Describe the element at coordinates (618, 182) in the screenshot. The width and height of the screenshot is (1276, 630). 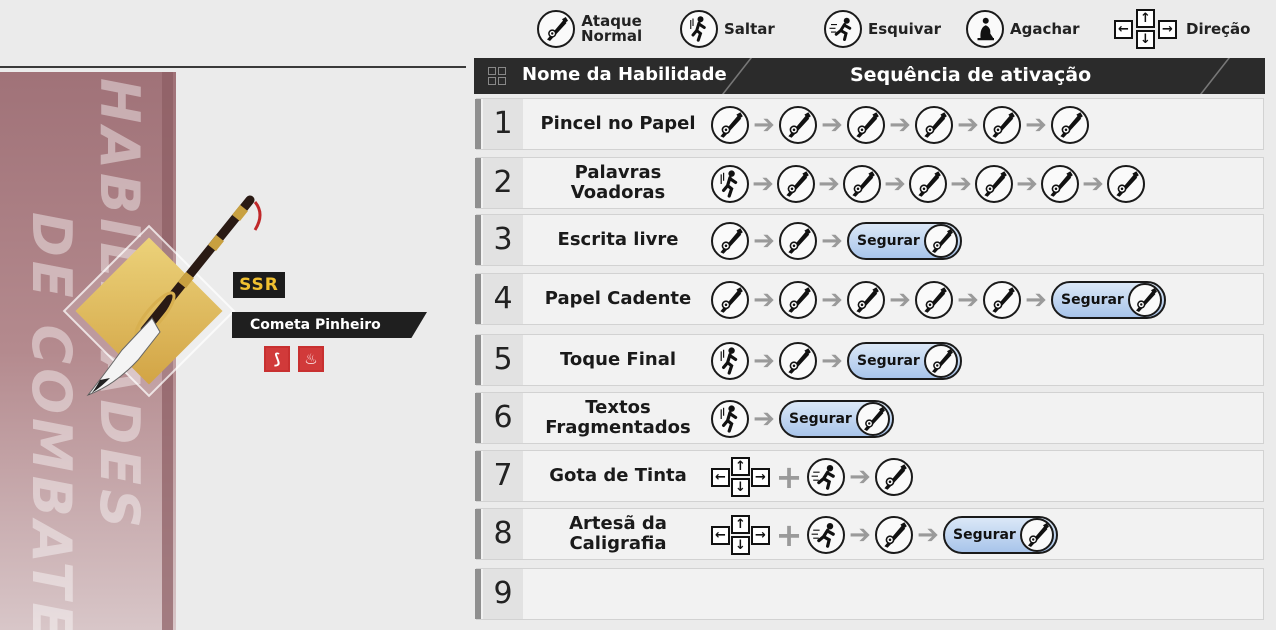
I see `skill-name: Palavras Voadoras` at that location.